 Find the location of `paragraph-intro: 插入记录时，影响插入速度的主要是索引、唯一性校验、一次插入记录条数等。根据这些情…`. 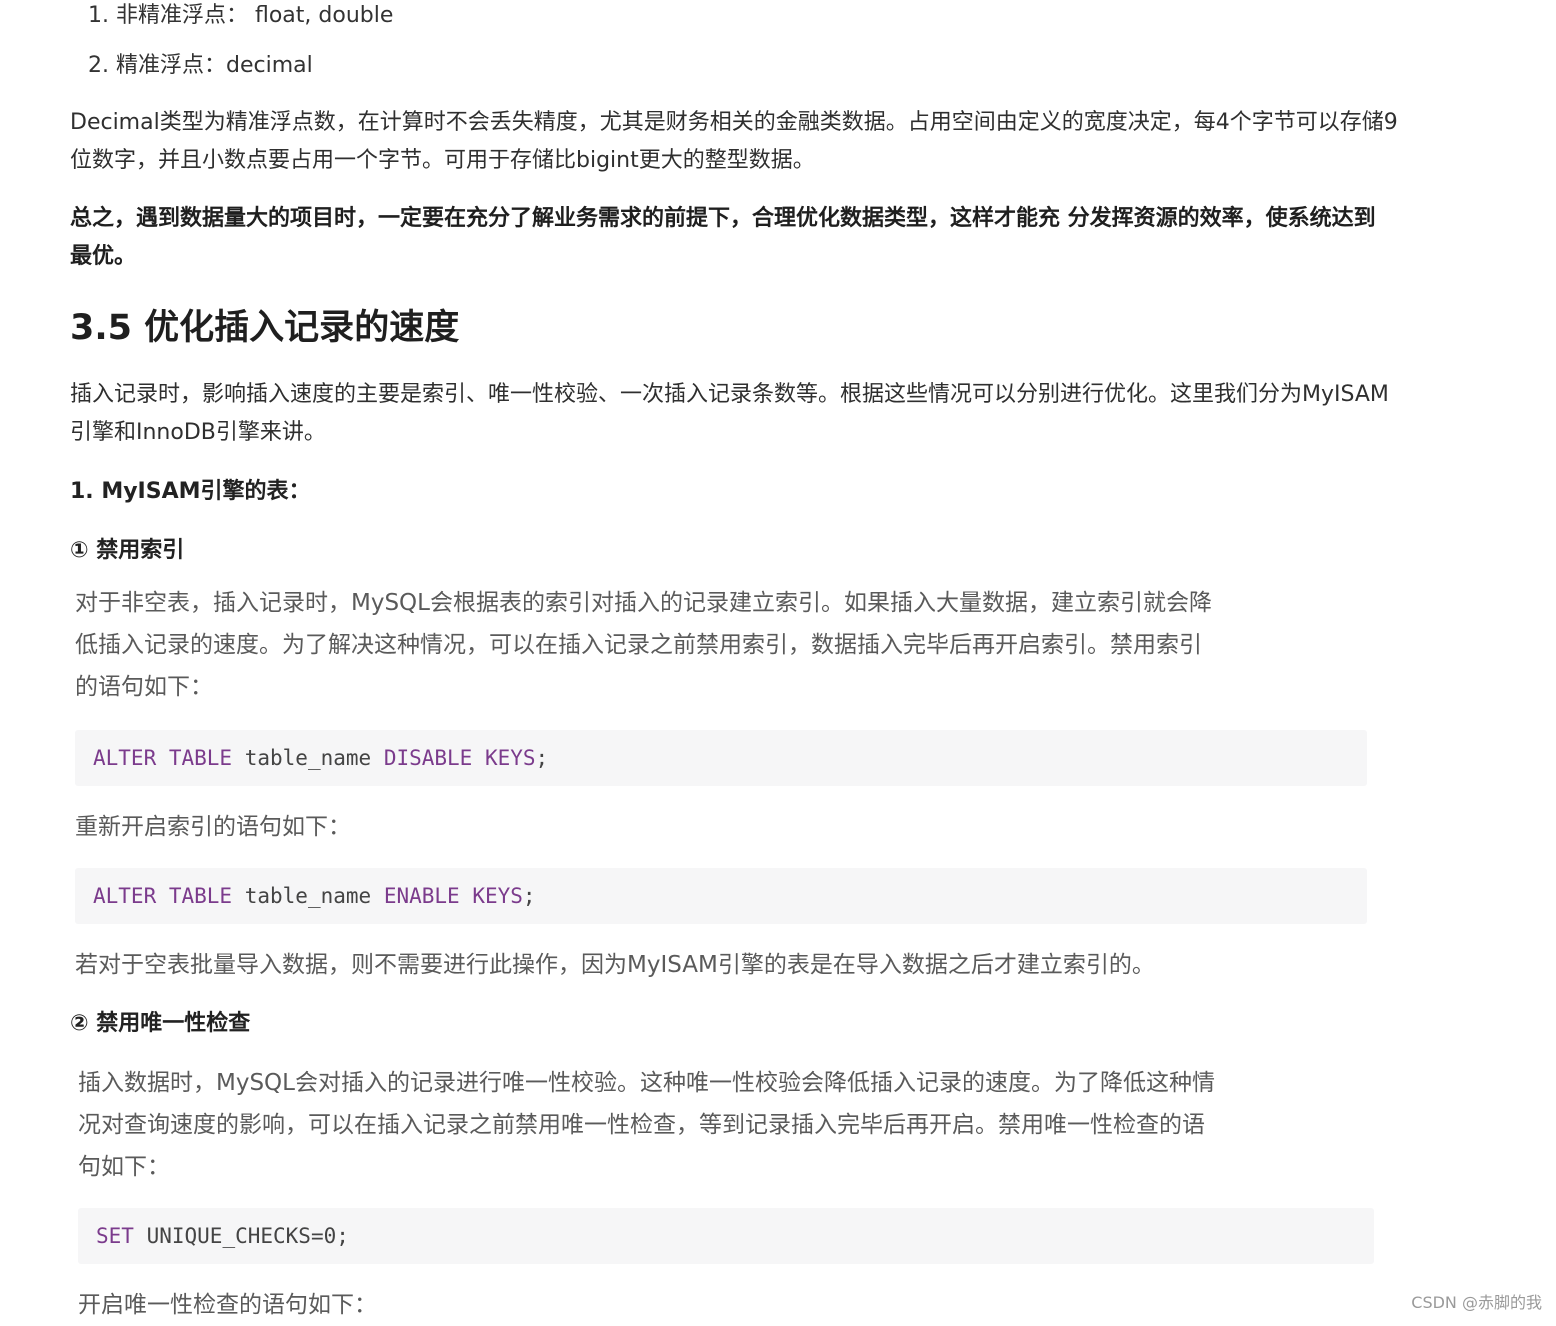

paragraph-intro: 插入记录时，影响插入速度的主要是索引、唯一性校验、一次插入记录条数等。根据这些情… is located at coordinates (793, 414).